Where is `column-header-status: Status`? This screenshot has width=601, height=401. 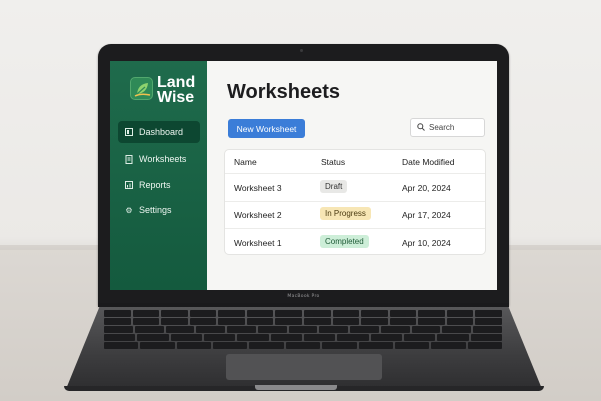 column-header-status: Status is located at coordinates (333, 162).